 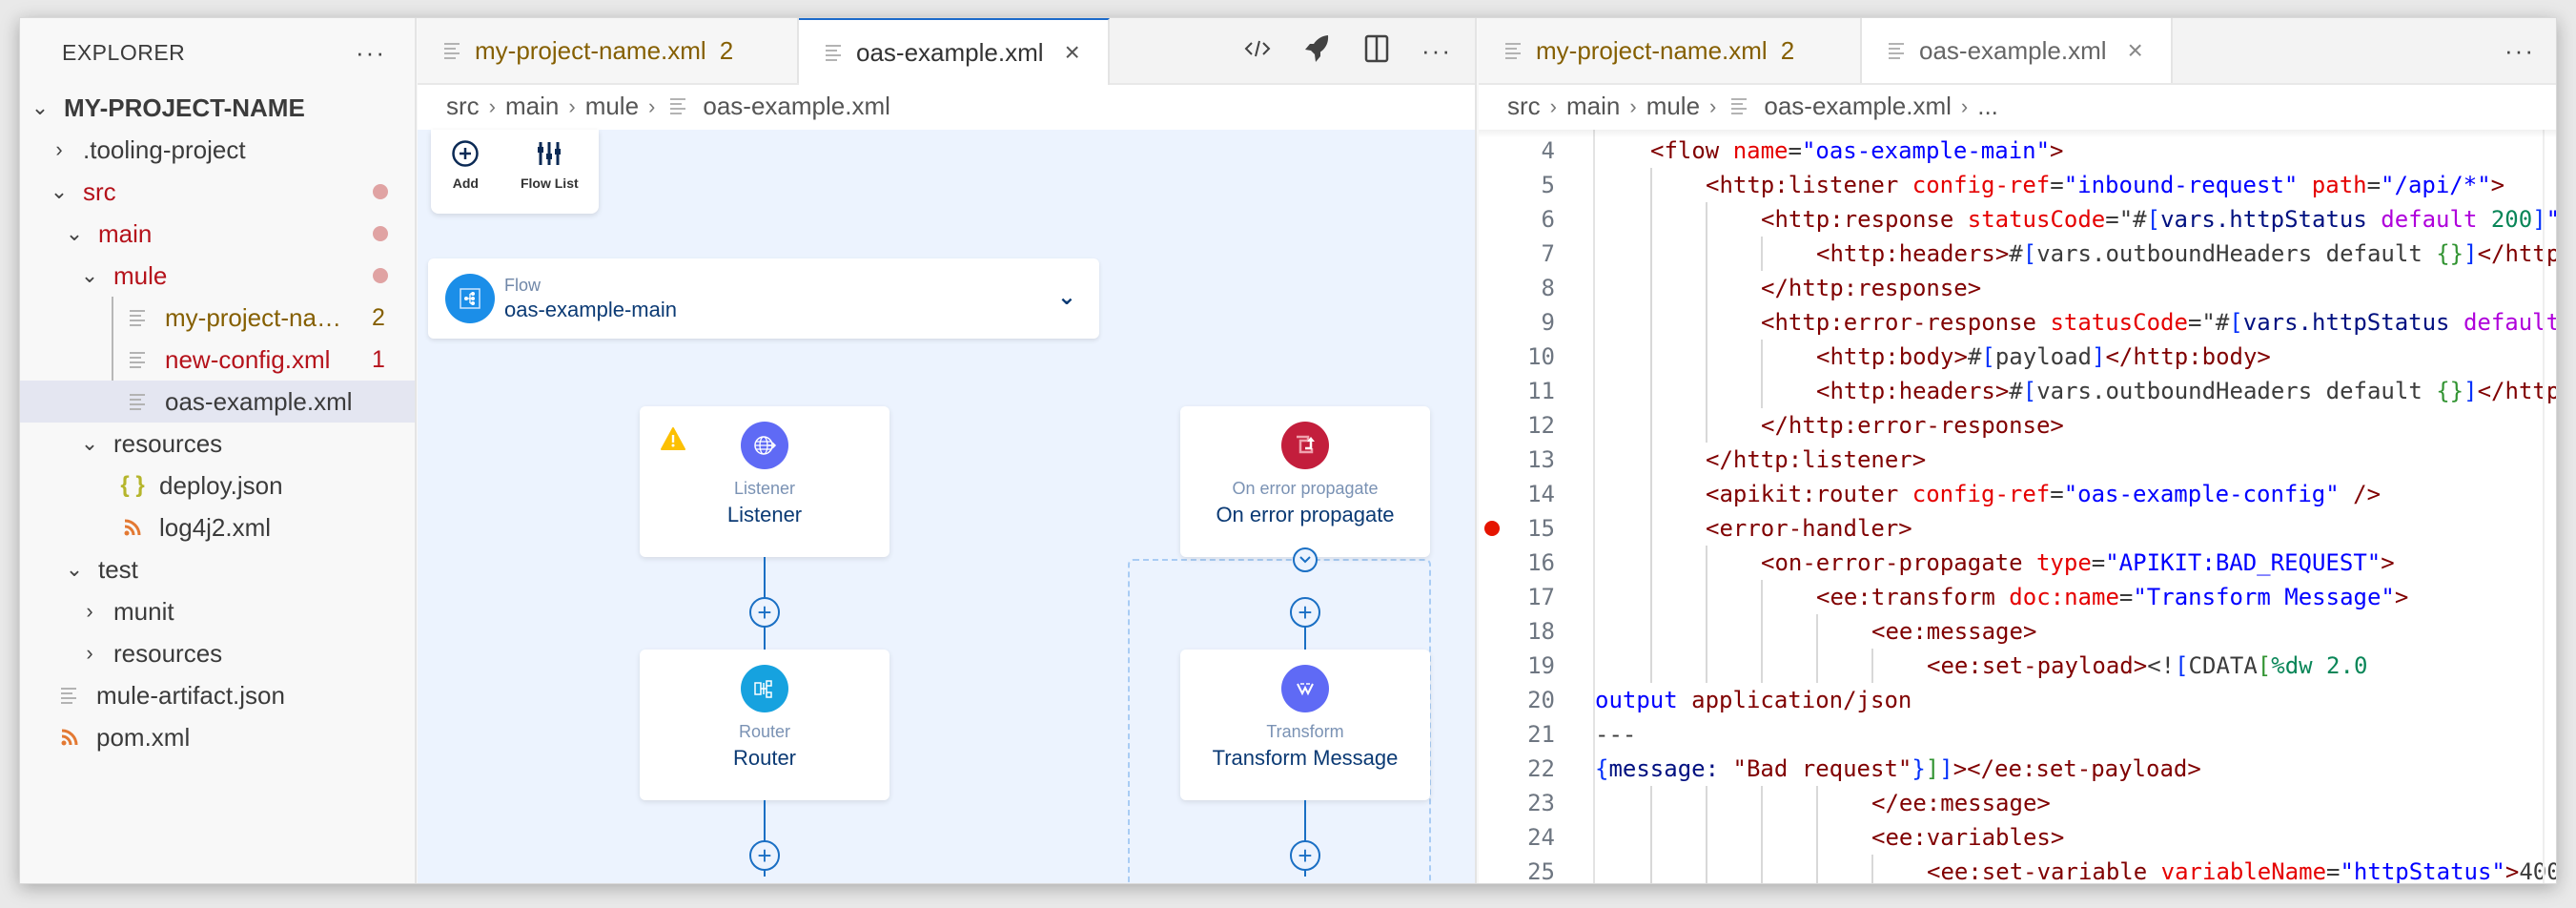 I want to click on tree-item-tooling-project: › .tooling-project, so click(x=217, y=150).